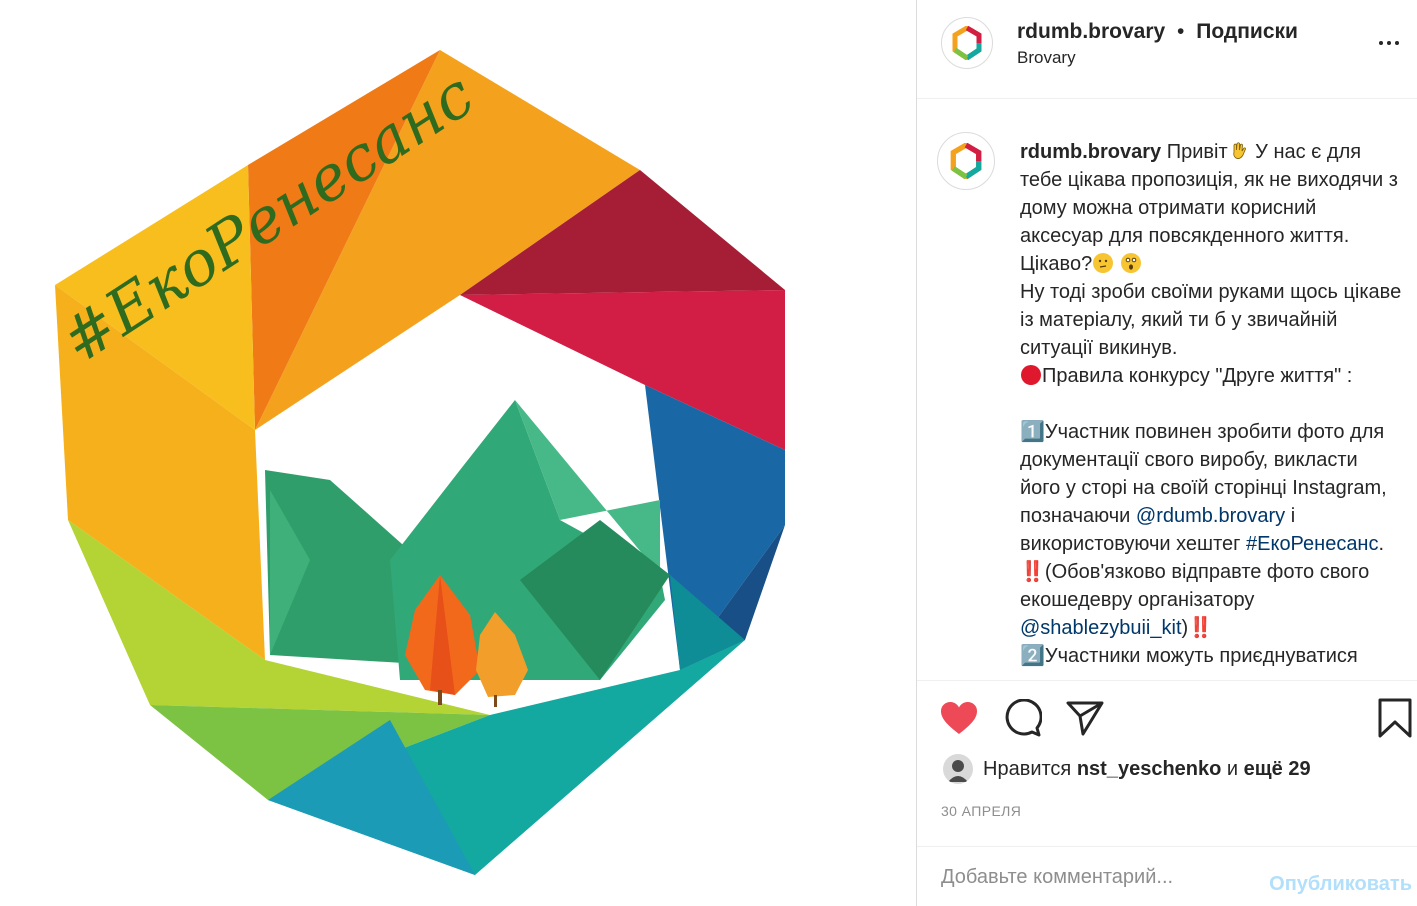 This screenshot has width=1417, height=906. I want to click on likes-summary: Нравится nst_yeschenko и ещё 29, so click(1127, 769).